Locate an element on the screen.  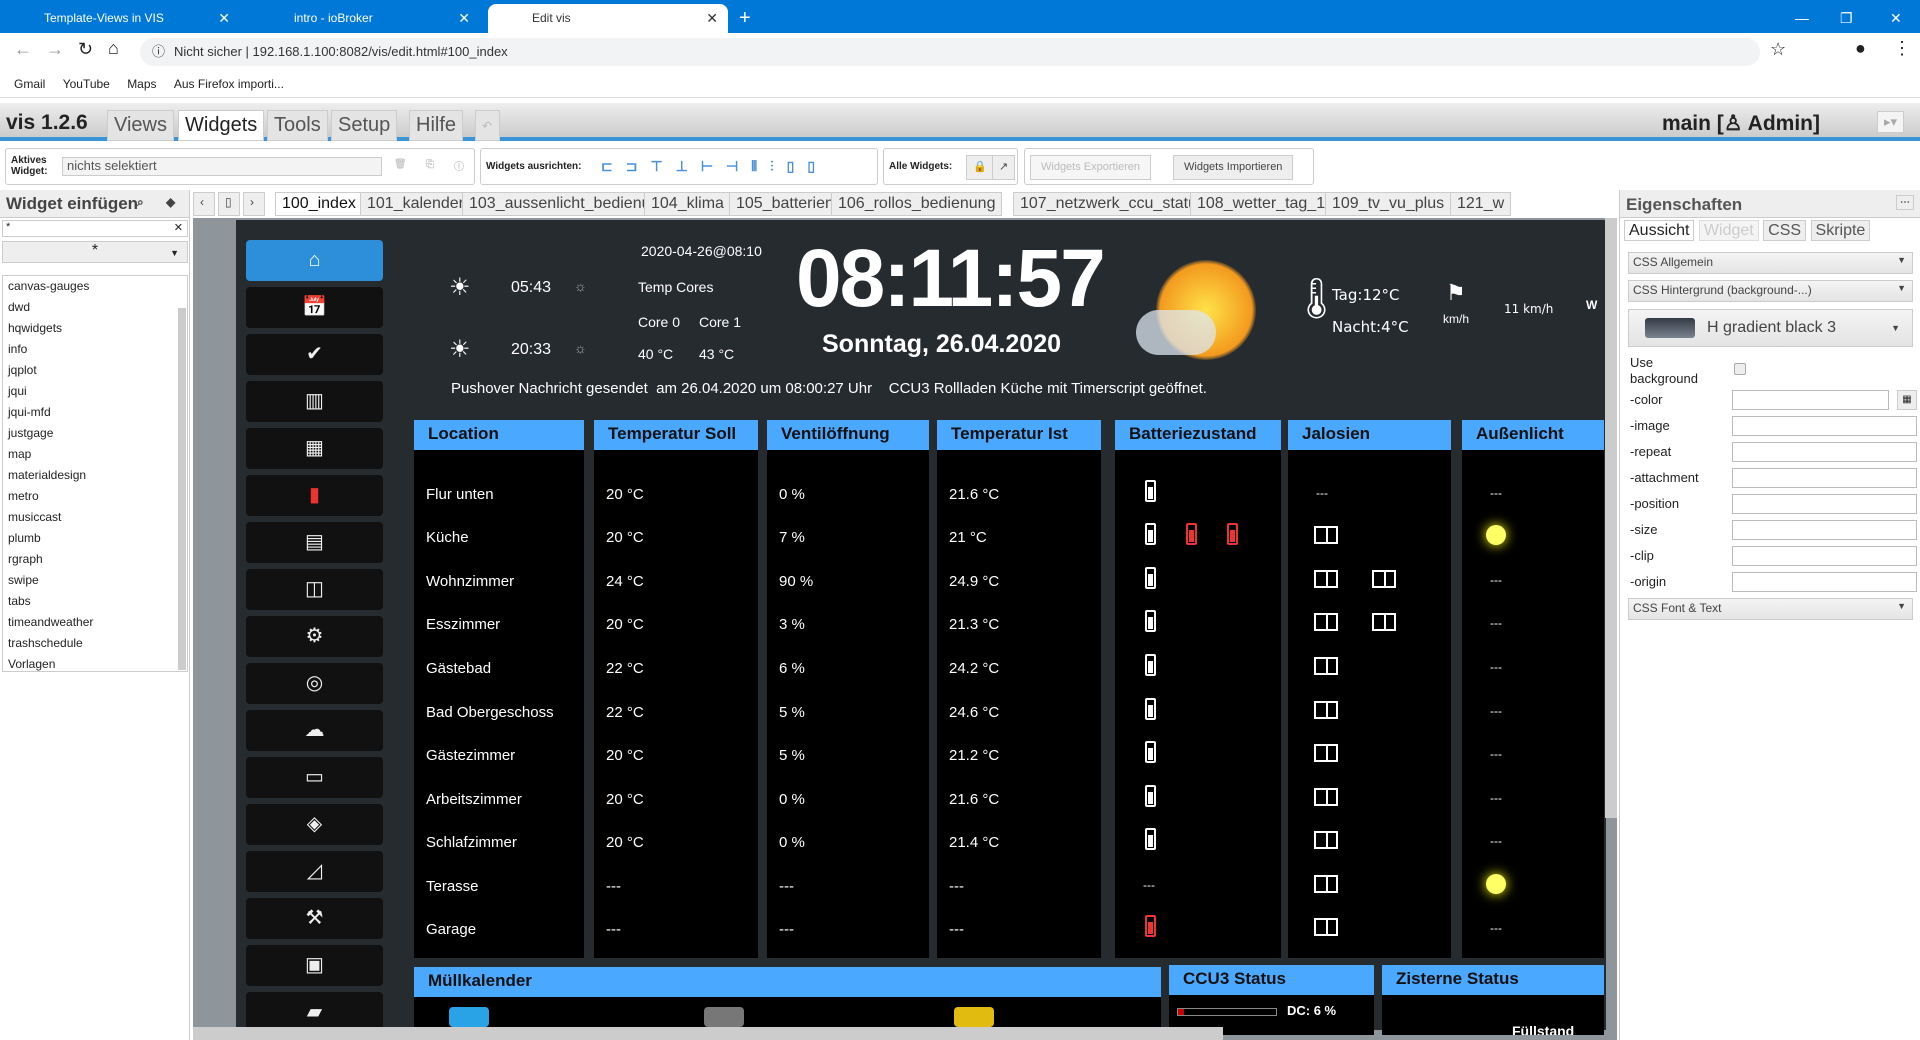
nav-button: ▤ is located at coordinates (314, 542).